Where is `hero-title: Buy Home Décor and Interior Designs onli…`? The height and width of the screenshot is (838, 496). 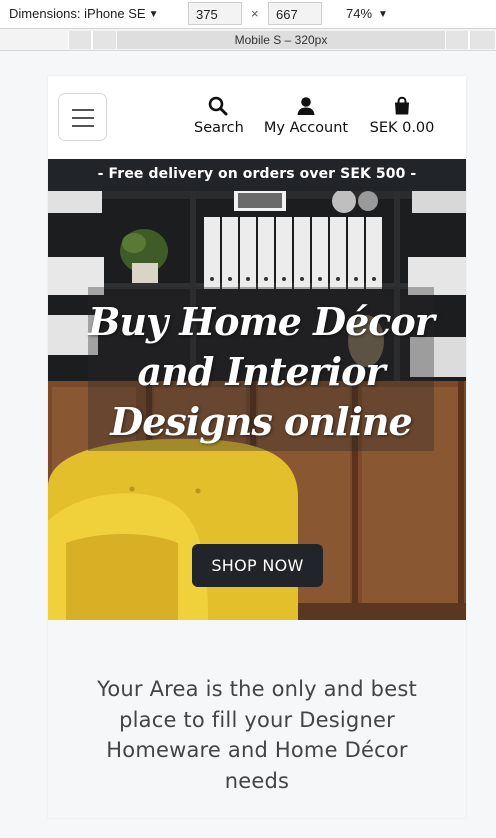 hero-title: Buy Home Décor and Interior Designs onli… is located at coordinates (261, 371).